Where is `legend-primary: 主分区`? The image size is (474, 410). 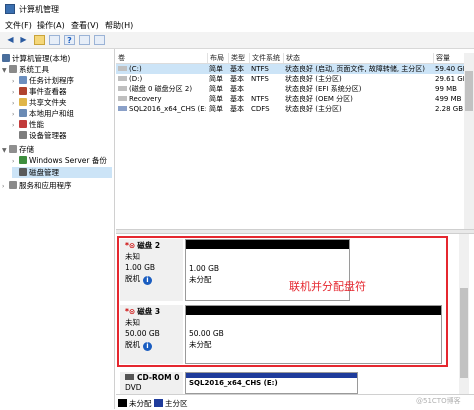 legend-primary: 主分区 is located at coordinates (171, 403).